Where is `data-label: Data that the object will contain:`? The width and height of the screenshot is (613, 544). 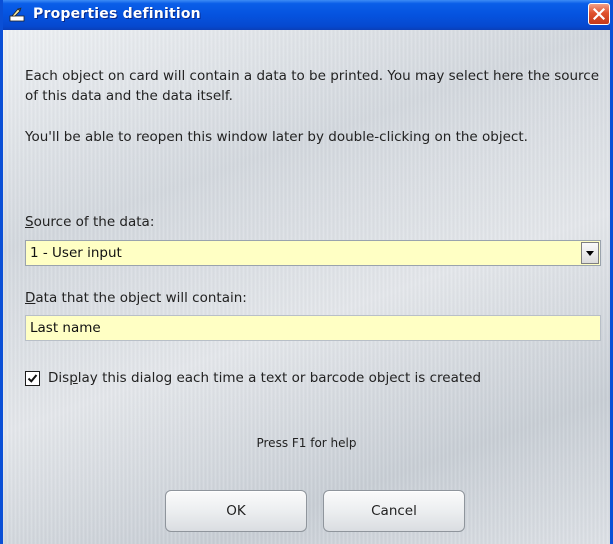
data-label: Data that the object will contain: is located at coordinates (136, 298).